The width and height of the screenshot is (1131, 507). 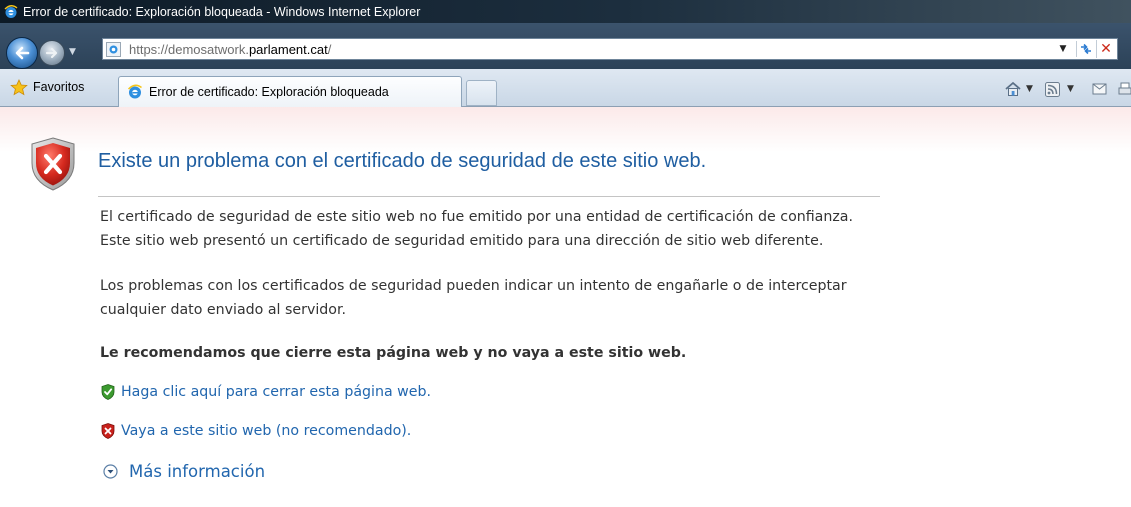 I want to click on rss-feed-icon, so click(x=1052, y=89).